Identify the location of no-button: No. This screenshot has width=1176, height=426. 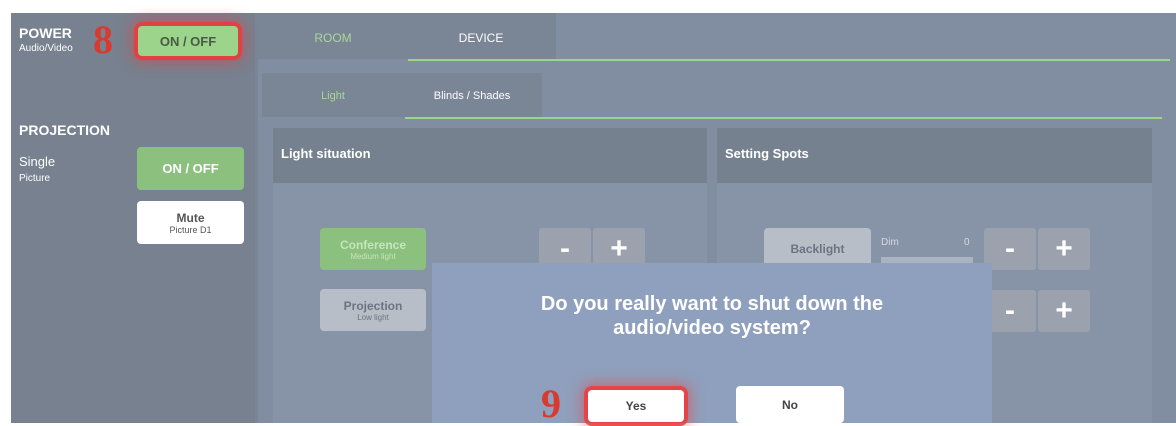
(790, 404).